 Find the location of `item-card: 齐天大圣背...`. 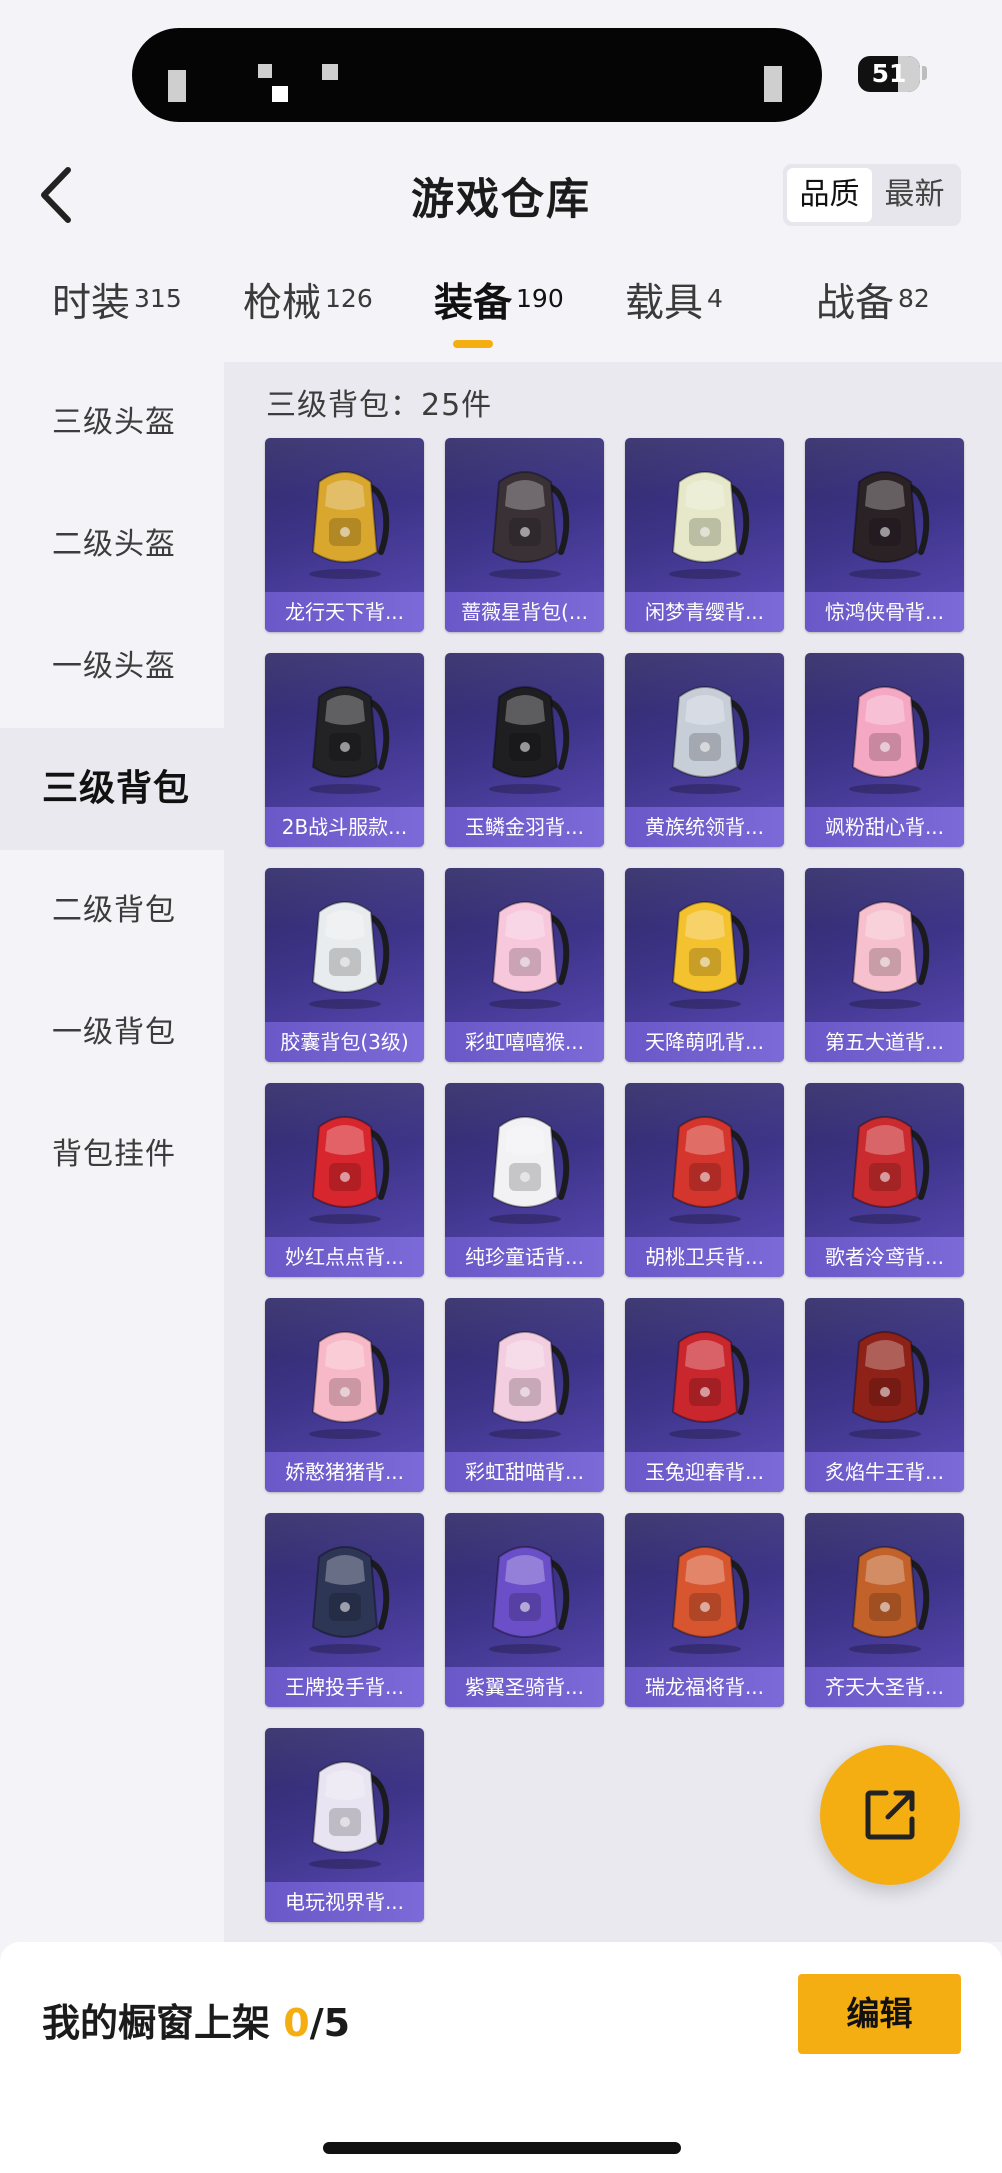

item-card: 齐天大圣背... is located at coordinates (884, 1610).